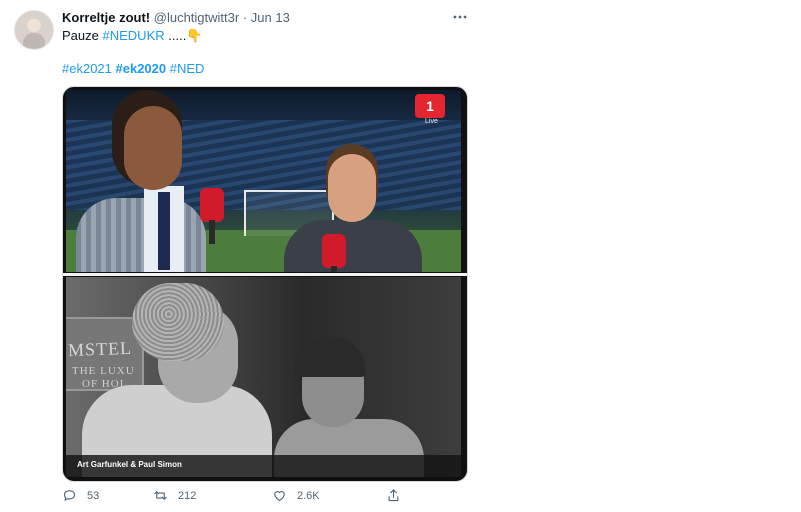  Describe the element at coordinates (80, 35) in the screenshot. I see `text-prefix: Pauze` at that location.